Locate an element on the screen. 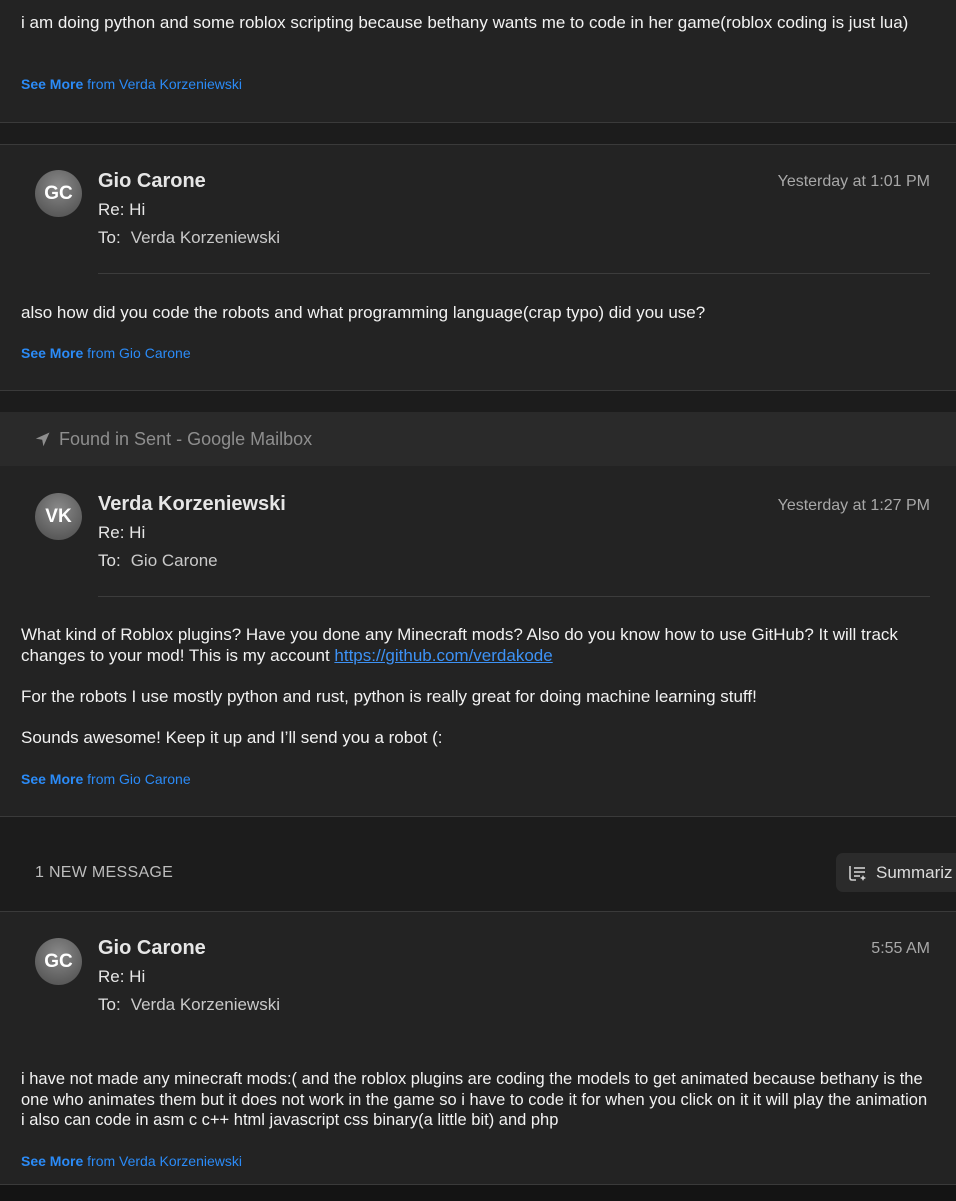 The width and height of the screenshot is (956, 1201). summary-lines-icon is located at coordinates (858, 873).